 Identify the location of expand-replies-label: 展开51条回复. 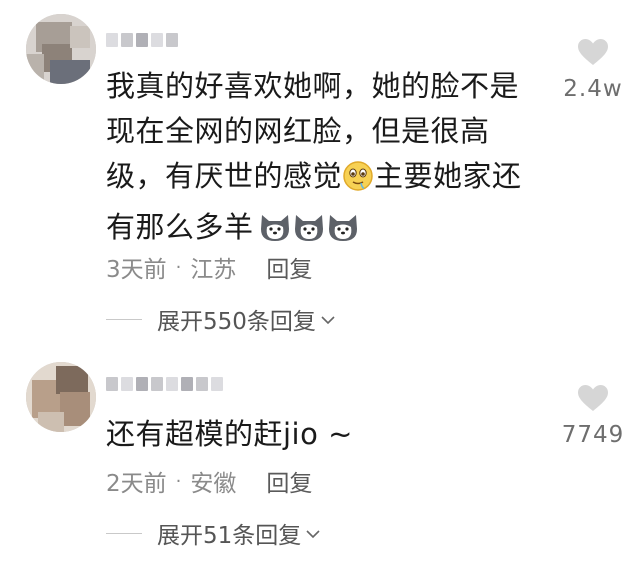
(229, 536).